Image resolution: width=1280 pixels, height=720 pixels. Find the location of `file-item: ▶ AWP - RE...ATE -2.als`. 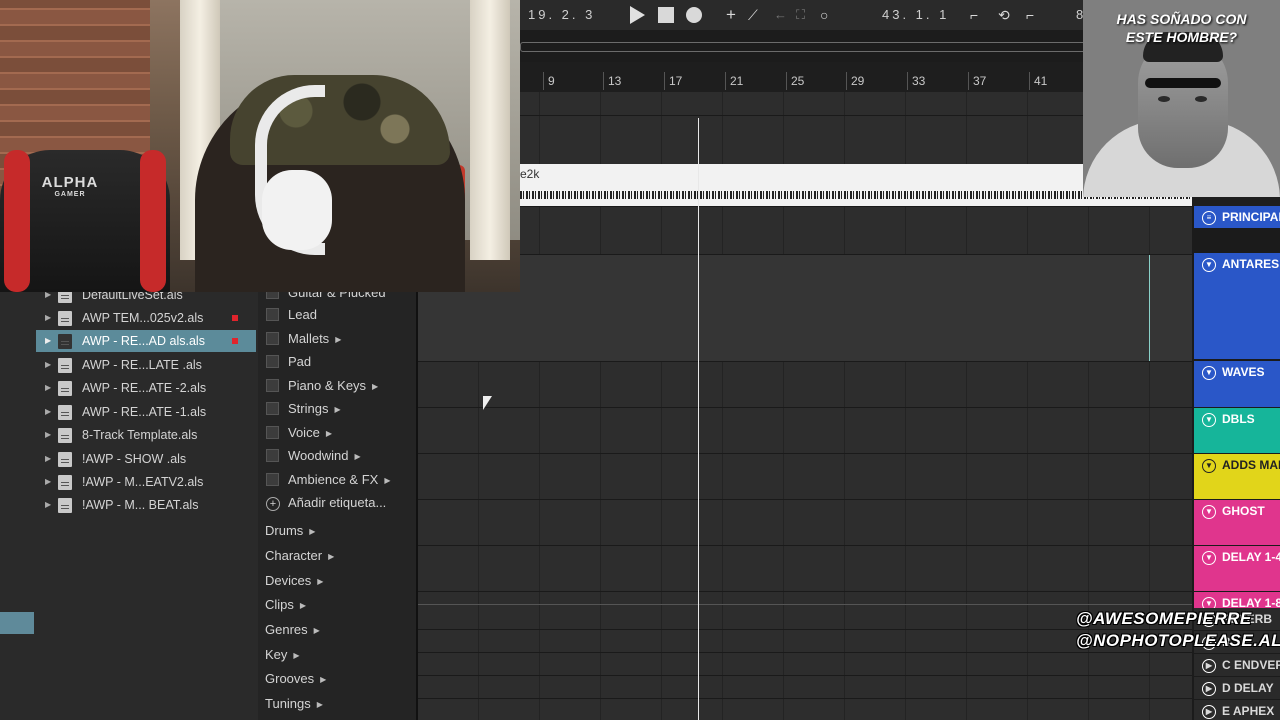

file-item: ▶ AWP - RE...ATE -2.als is located at coordinates (146, 388).